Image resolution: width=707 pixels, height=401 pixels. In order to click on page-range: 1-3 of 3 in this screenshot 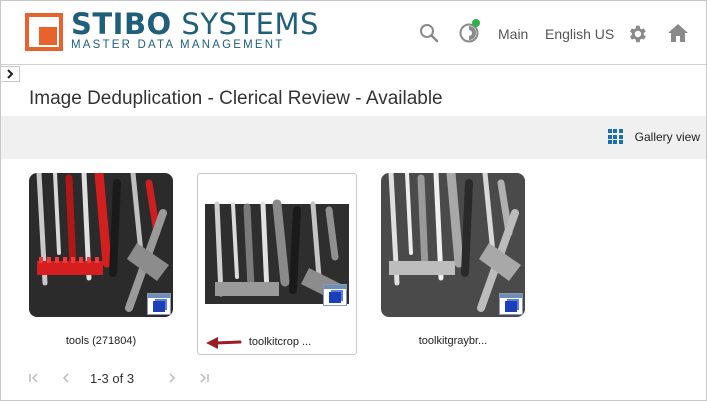, I will do `click(112, 378)`.